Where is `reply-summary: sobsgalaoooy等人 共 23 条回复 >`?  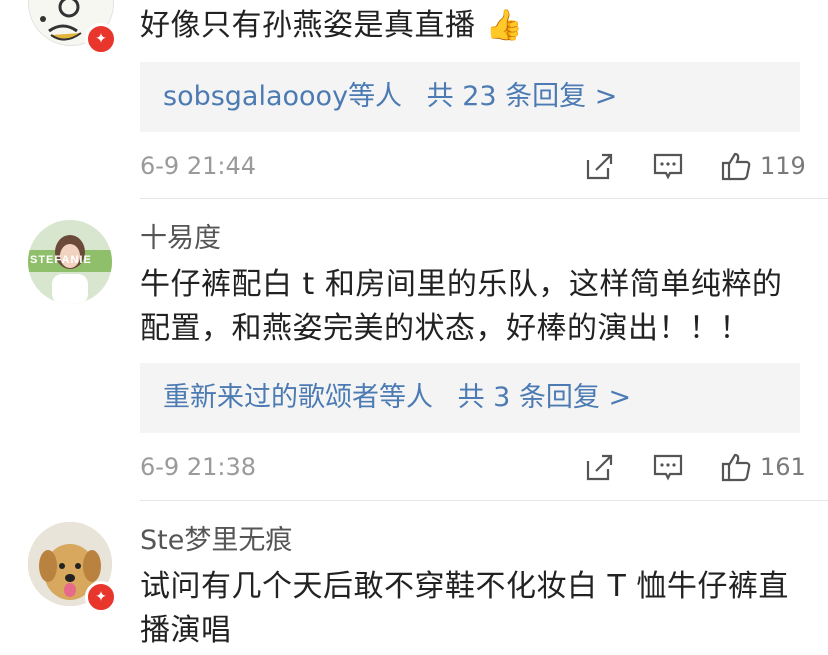
reply-summary: sobsgalaoooy等人 共 23 条回复 > is located at coordinates (470, 97).